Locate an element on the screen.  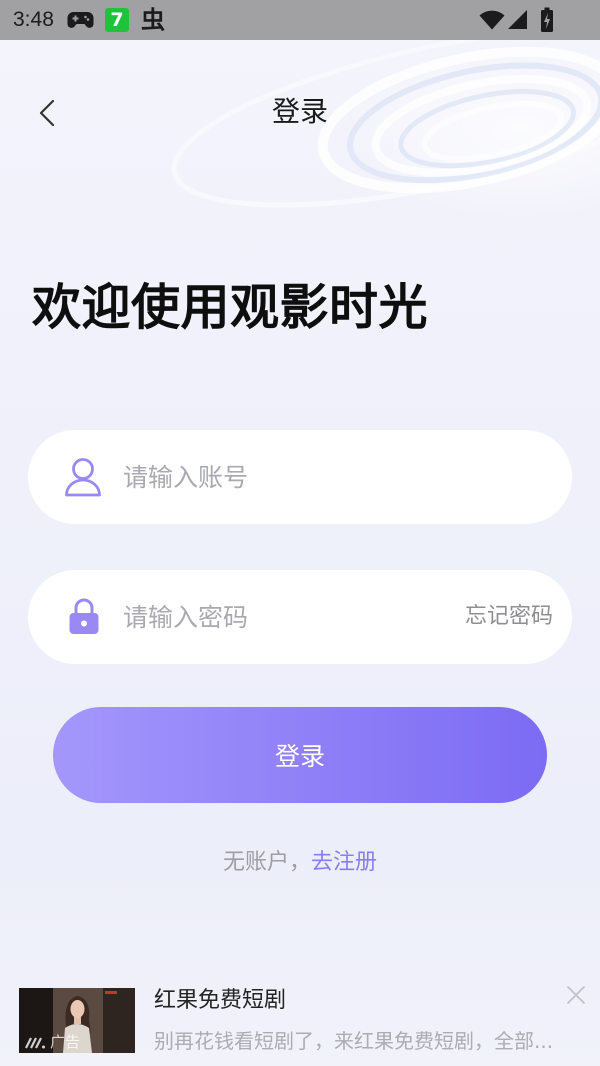
chevron-left-icon is located at coordinates (47, 113).